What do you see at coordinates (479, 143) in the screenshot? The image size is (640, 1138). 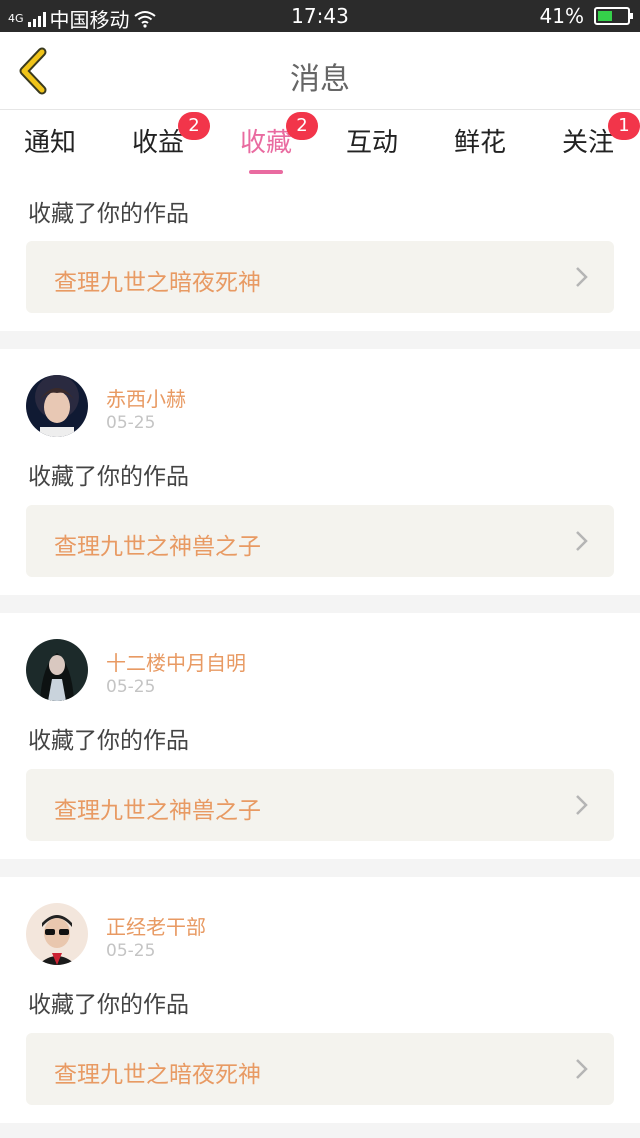 I see `tab-label: 鲜花` at bounding box center [479, 143].